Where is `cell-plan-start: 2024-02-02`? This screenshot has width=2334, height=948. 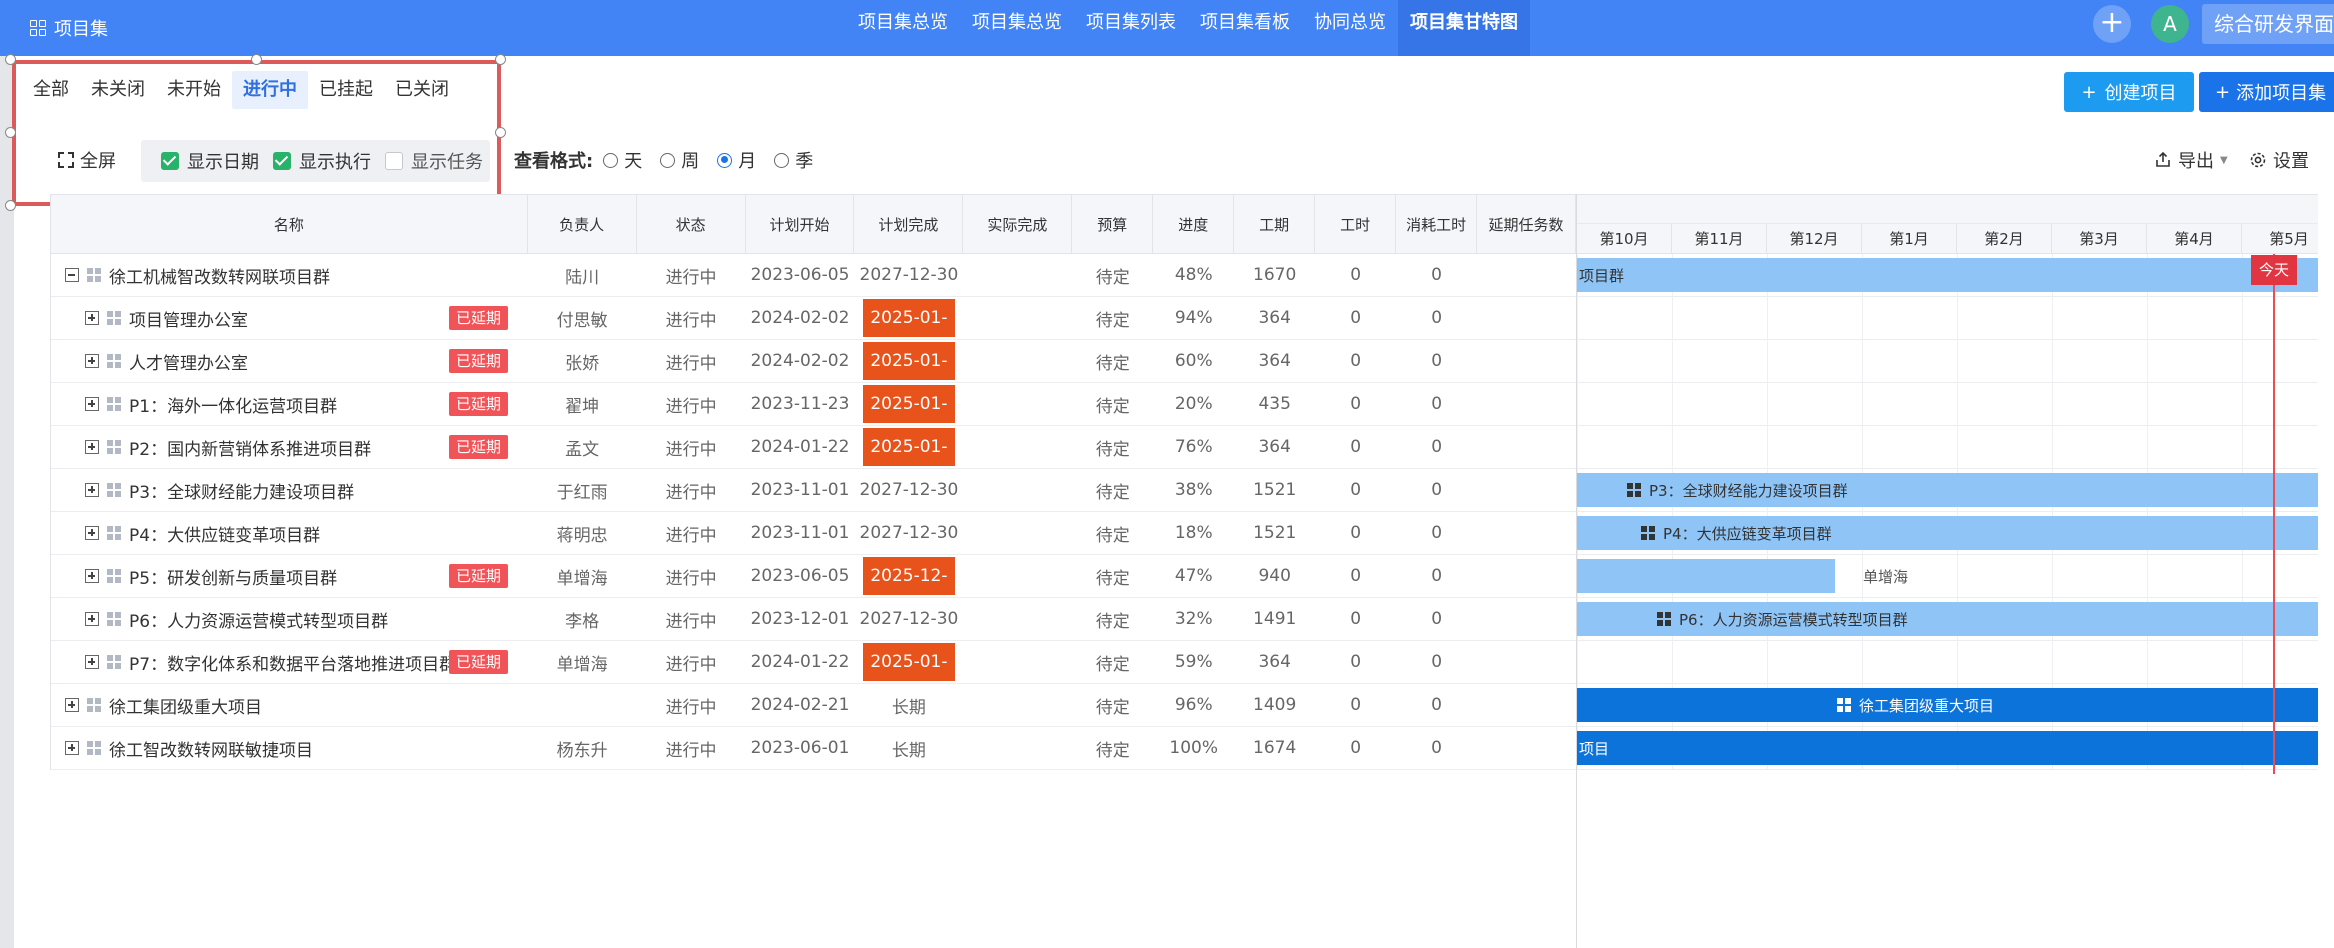 cell-plan-start: 2024-02-02 is located at coordinates (800, 318).